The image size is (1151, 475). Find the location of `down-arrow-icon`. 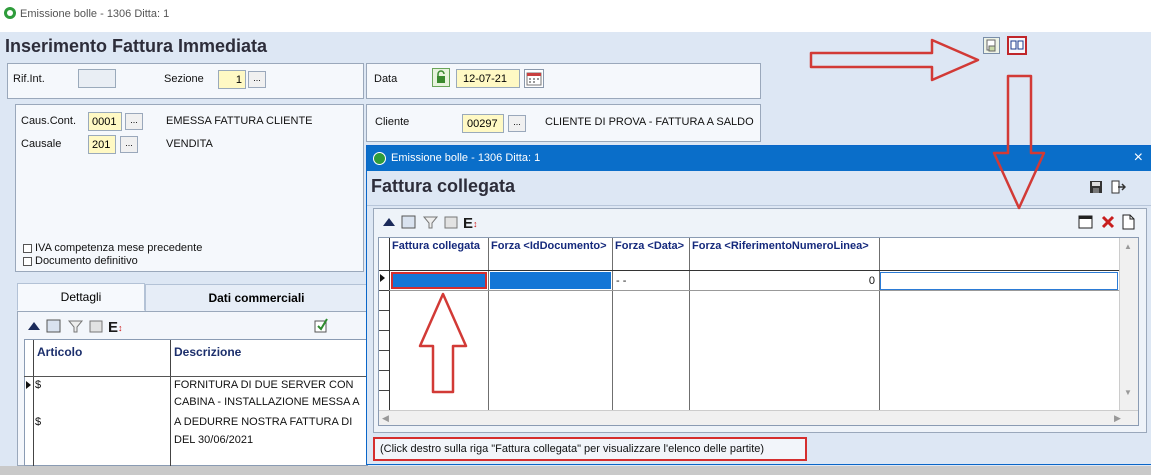

down-arrow-icon is located at coordinates (1019, 142).